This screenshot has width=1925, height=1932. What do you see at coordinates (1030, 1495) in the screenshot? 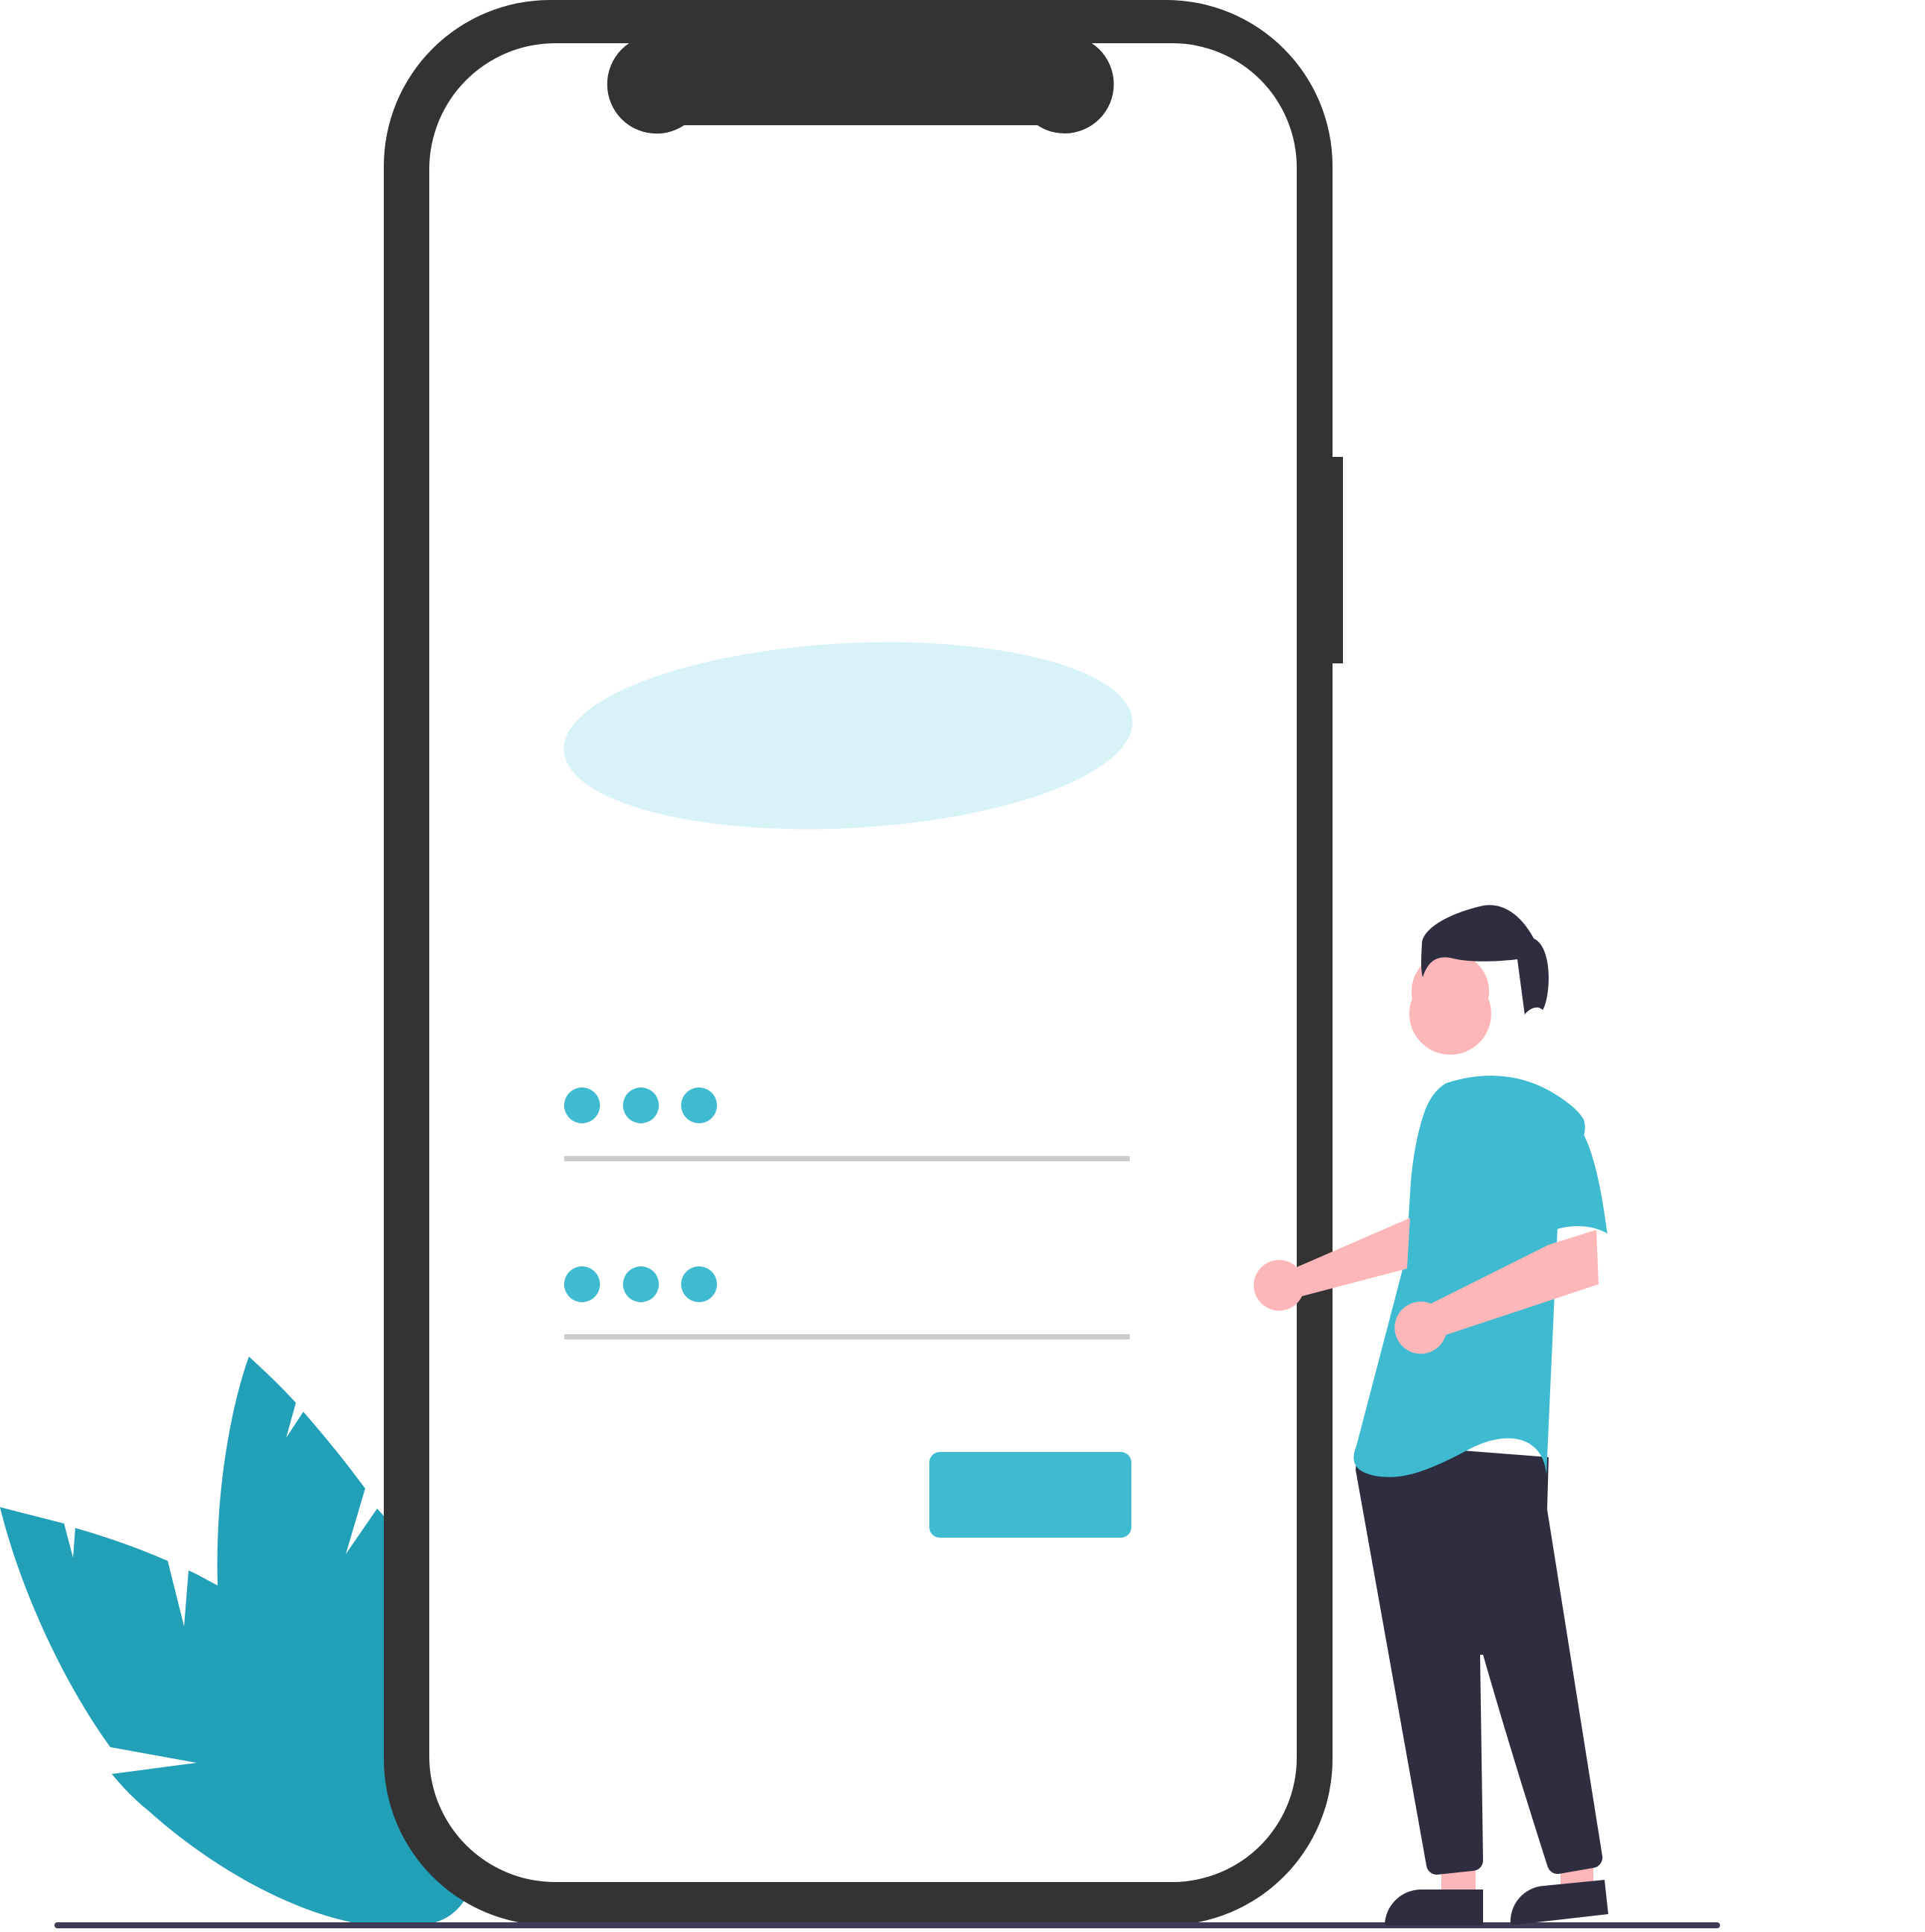
I see `submit-button` at bounding box center [1030, 1495].